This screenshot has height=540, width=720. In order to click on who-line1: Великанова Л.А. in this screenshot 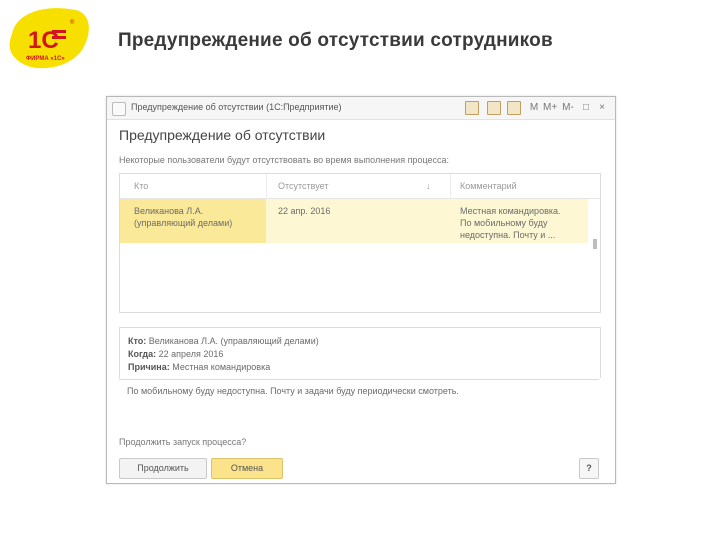, I will do `click(169, 211)`.